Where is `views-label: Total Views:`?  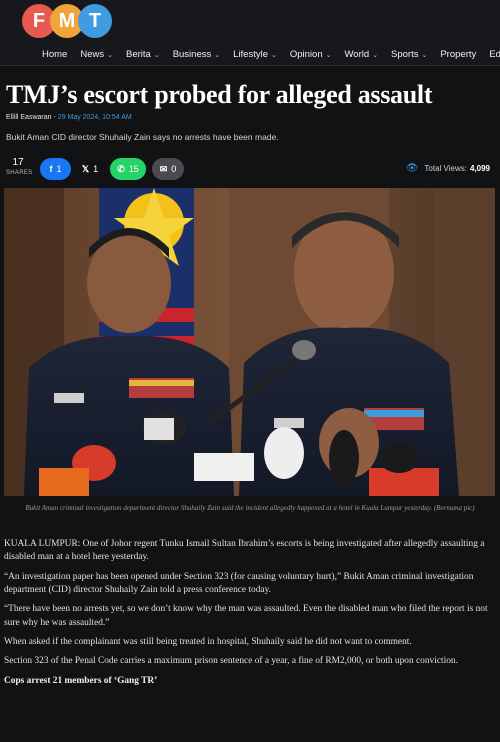 views-label: Total Views: is located at coordinates (445, 168).